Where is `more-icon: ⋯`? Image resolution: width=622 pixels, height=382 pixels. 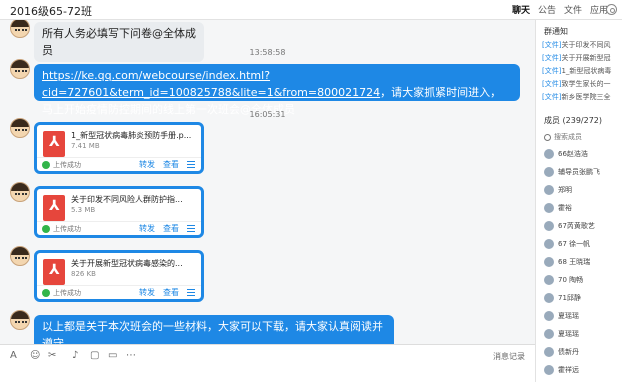
more-icon: ⋯ is located at coordinates (131, 355).